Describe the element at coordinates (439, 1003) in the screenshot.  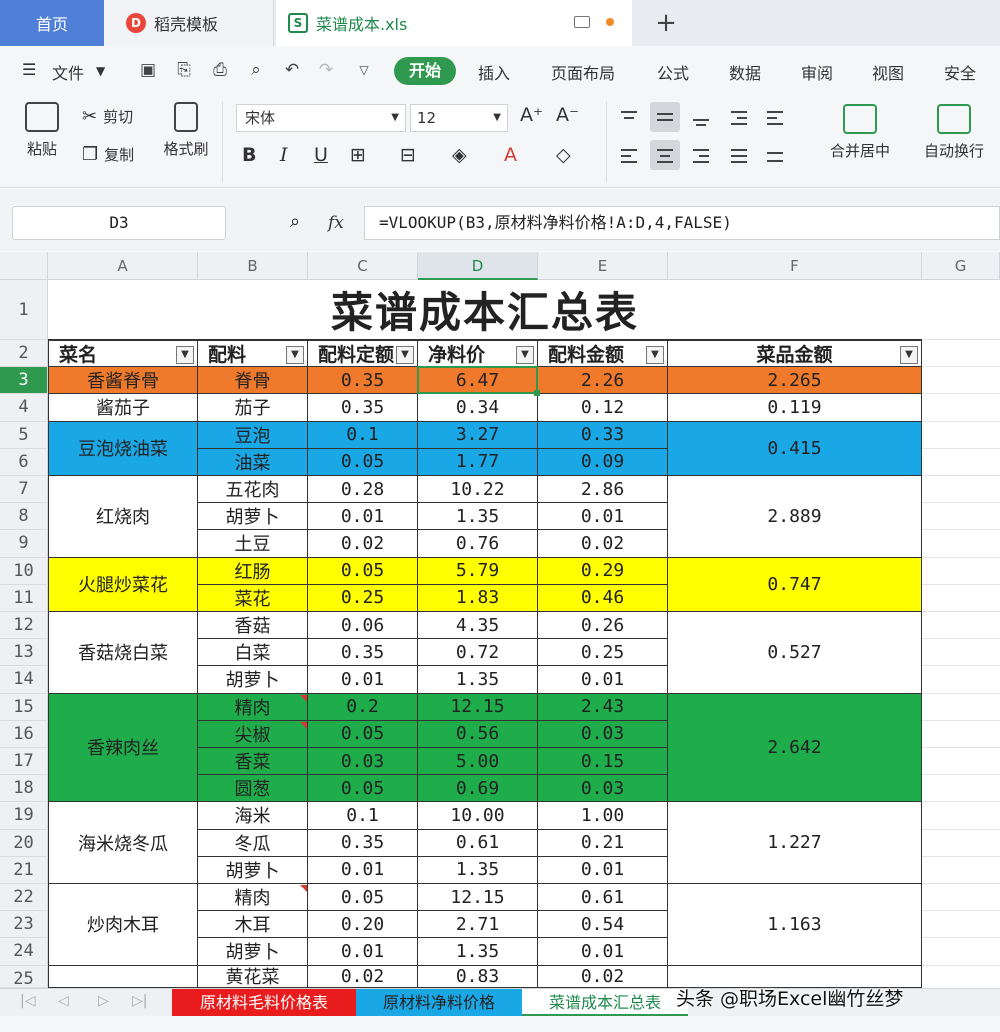
I see `sheet-tab-net-price: 原材料净料价格` at that location.